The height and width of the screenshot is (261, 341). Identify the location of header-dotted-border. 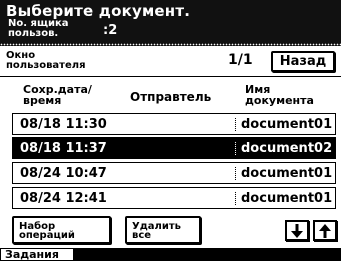
(170, 44).